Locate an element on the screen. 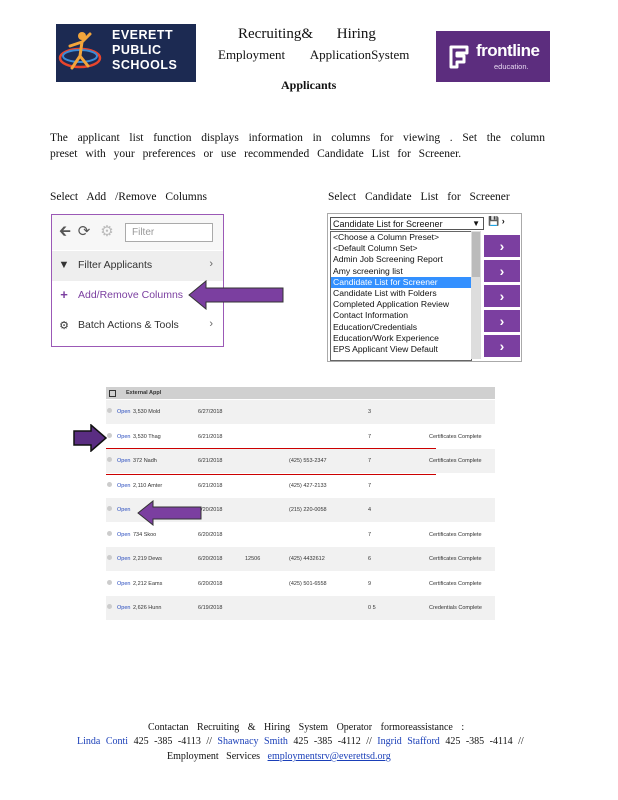 This screenshot has width=618, height=800. table-cell: 3,530 Thag is located at coordinates (147, 436).